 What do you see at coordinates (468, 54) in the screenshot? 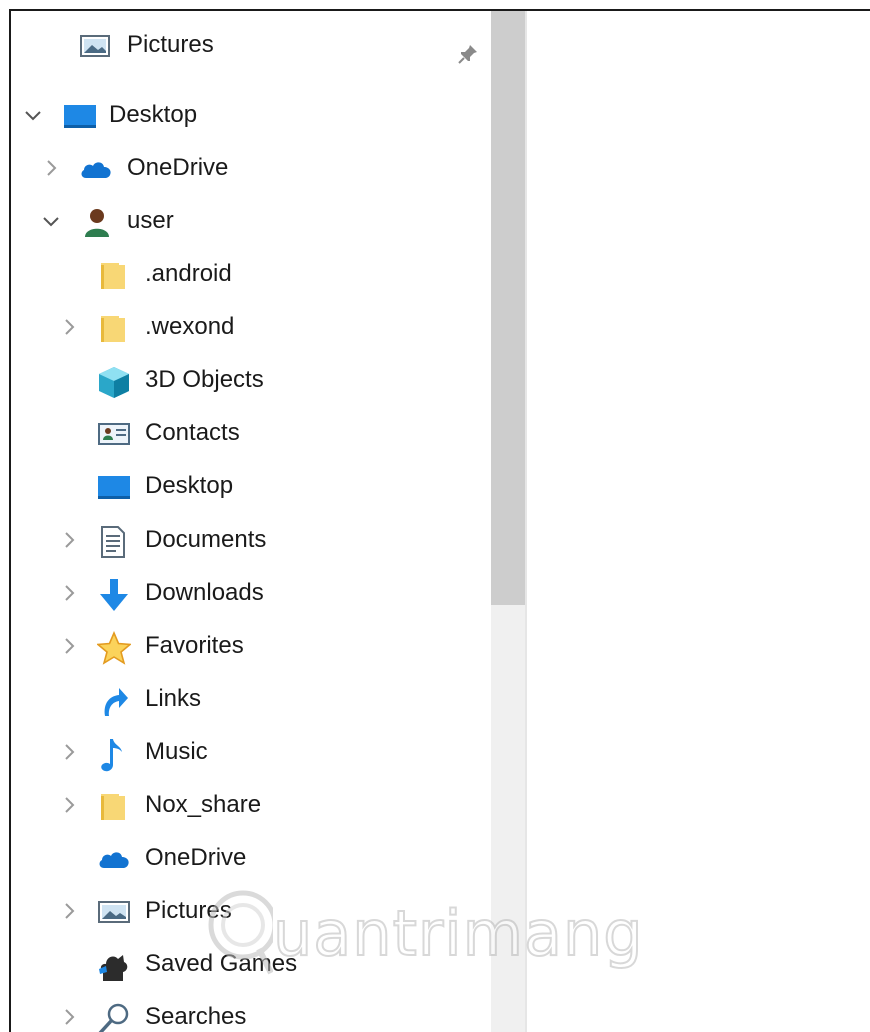
I see `pin-icon` at bounding box center [468, 54].